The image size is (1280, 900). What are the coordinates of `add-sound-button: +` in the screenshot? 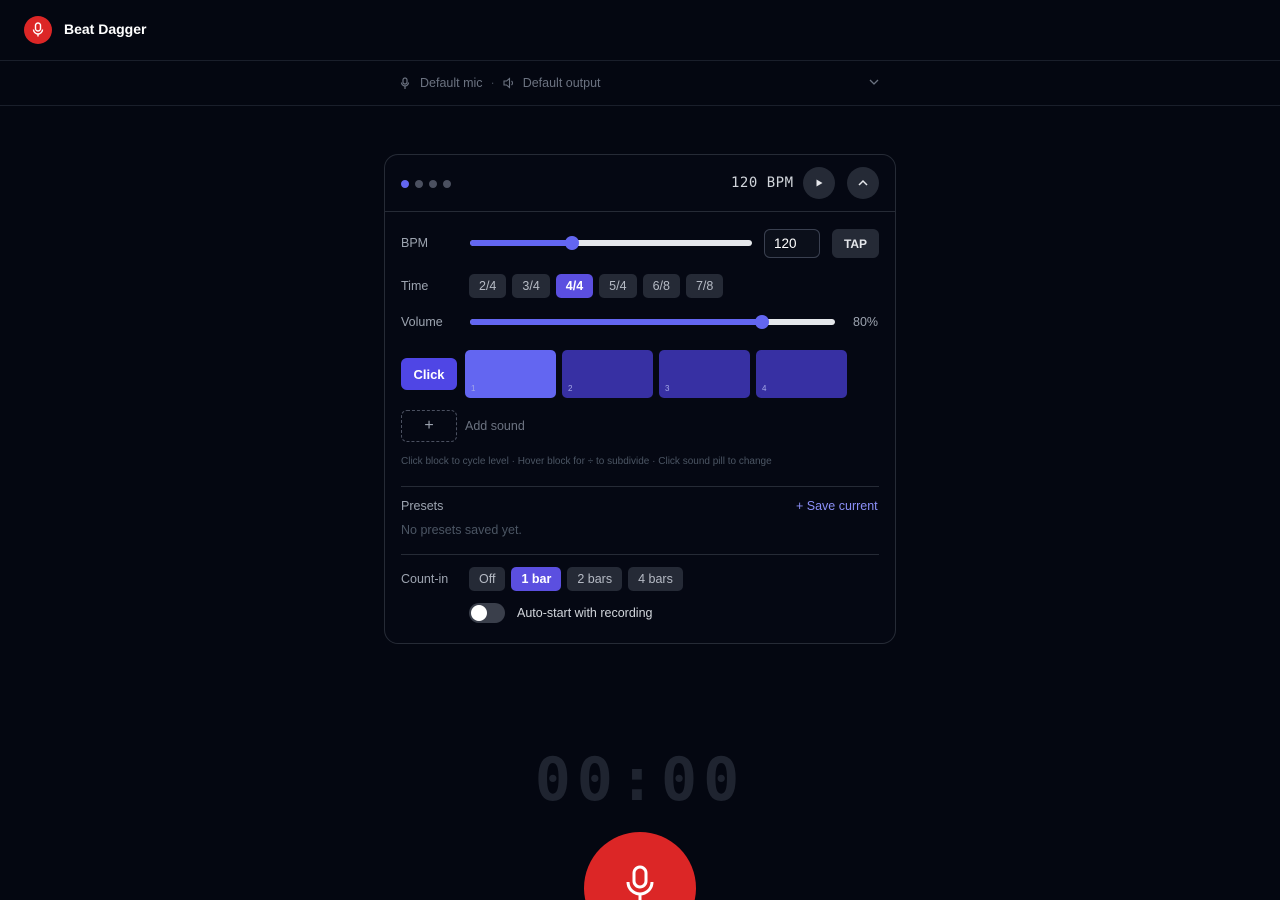 It's located at (429, 426).